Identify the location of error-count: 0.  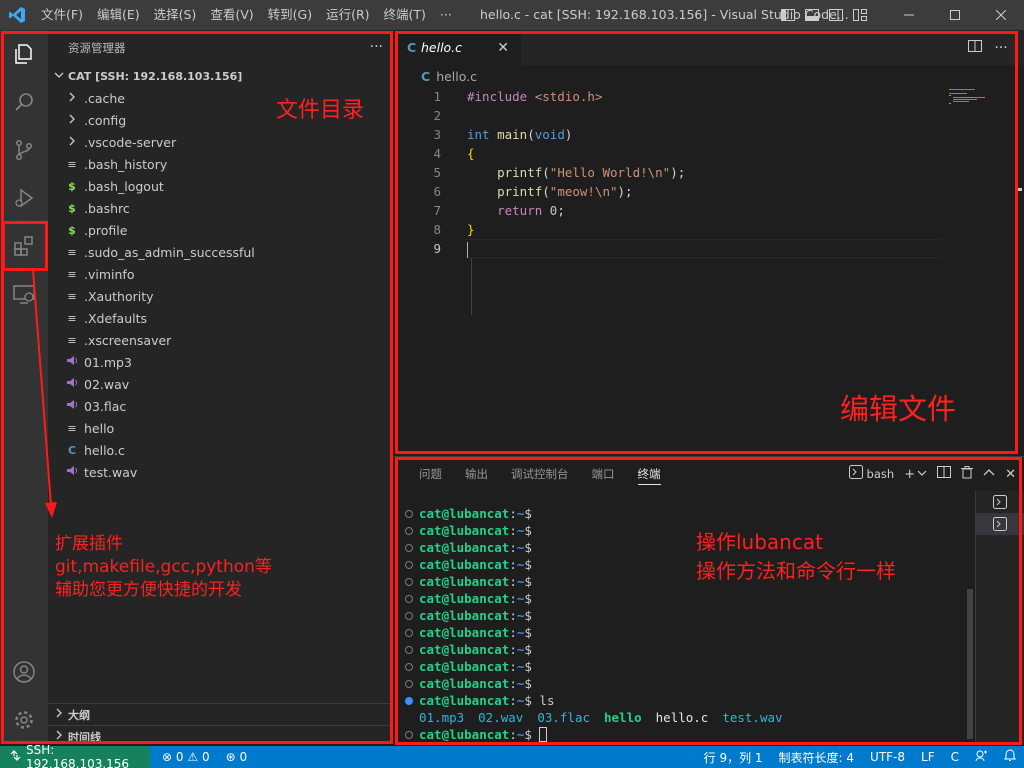
(179, 757).